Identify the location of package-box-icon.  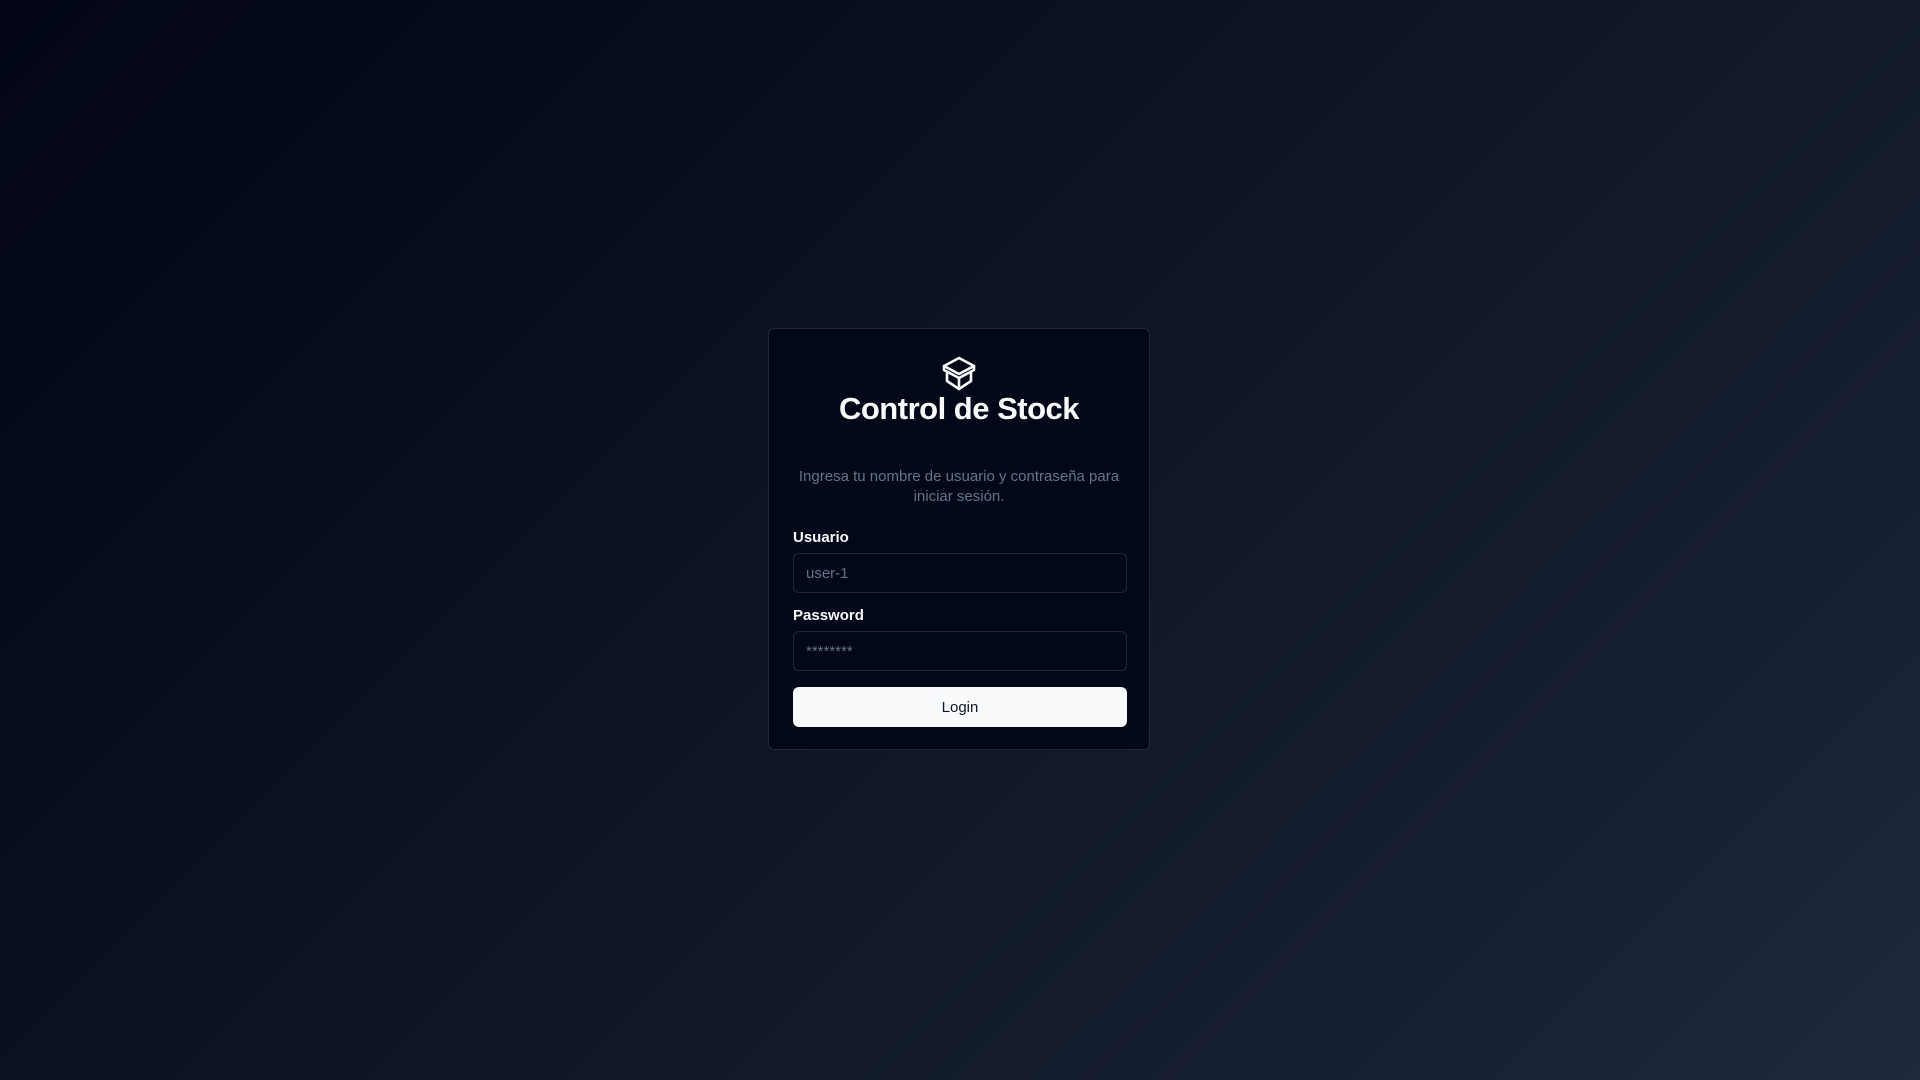
(959, 373).